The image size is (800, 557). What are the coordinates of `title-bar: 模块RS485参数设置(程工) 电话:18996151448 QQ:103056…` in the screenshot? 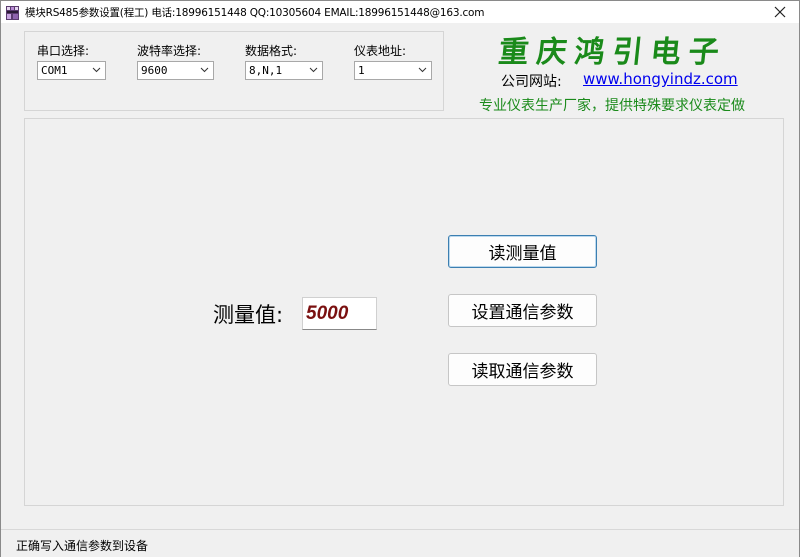 It's located at (400, 12).